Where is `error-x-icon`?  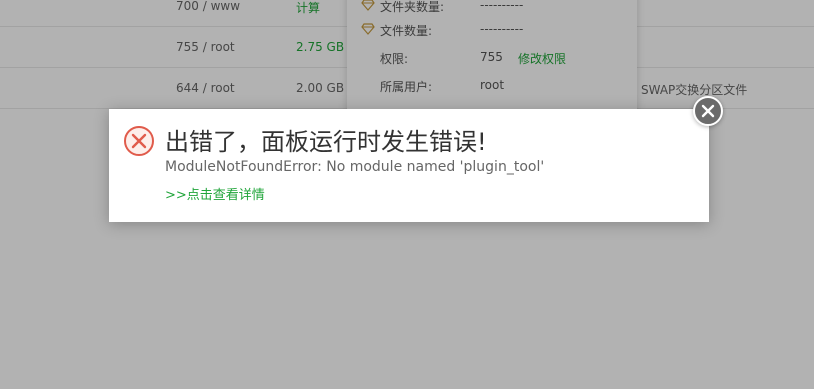
error-x-icon is located at coordinates (139, 141).